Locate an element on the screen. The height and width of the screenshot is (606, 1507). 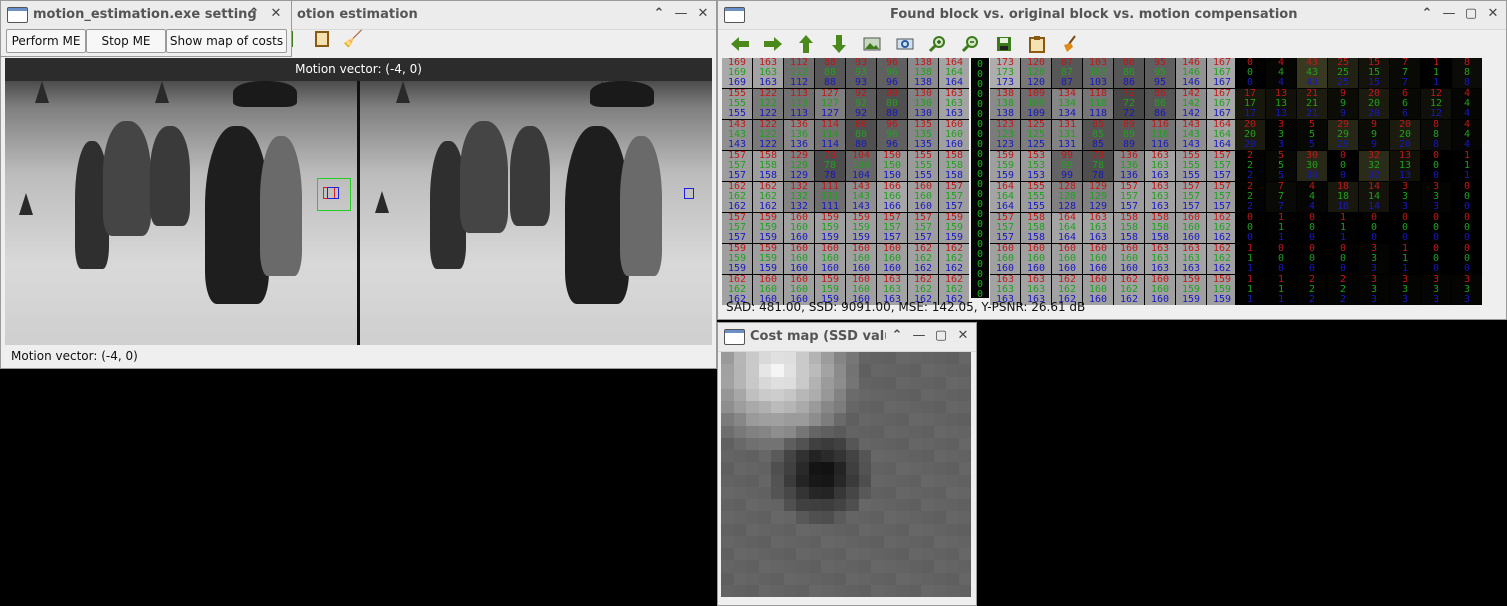
original-block-outline is located at coordinates (333, 193).